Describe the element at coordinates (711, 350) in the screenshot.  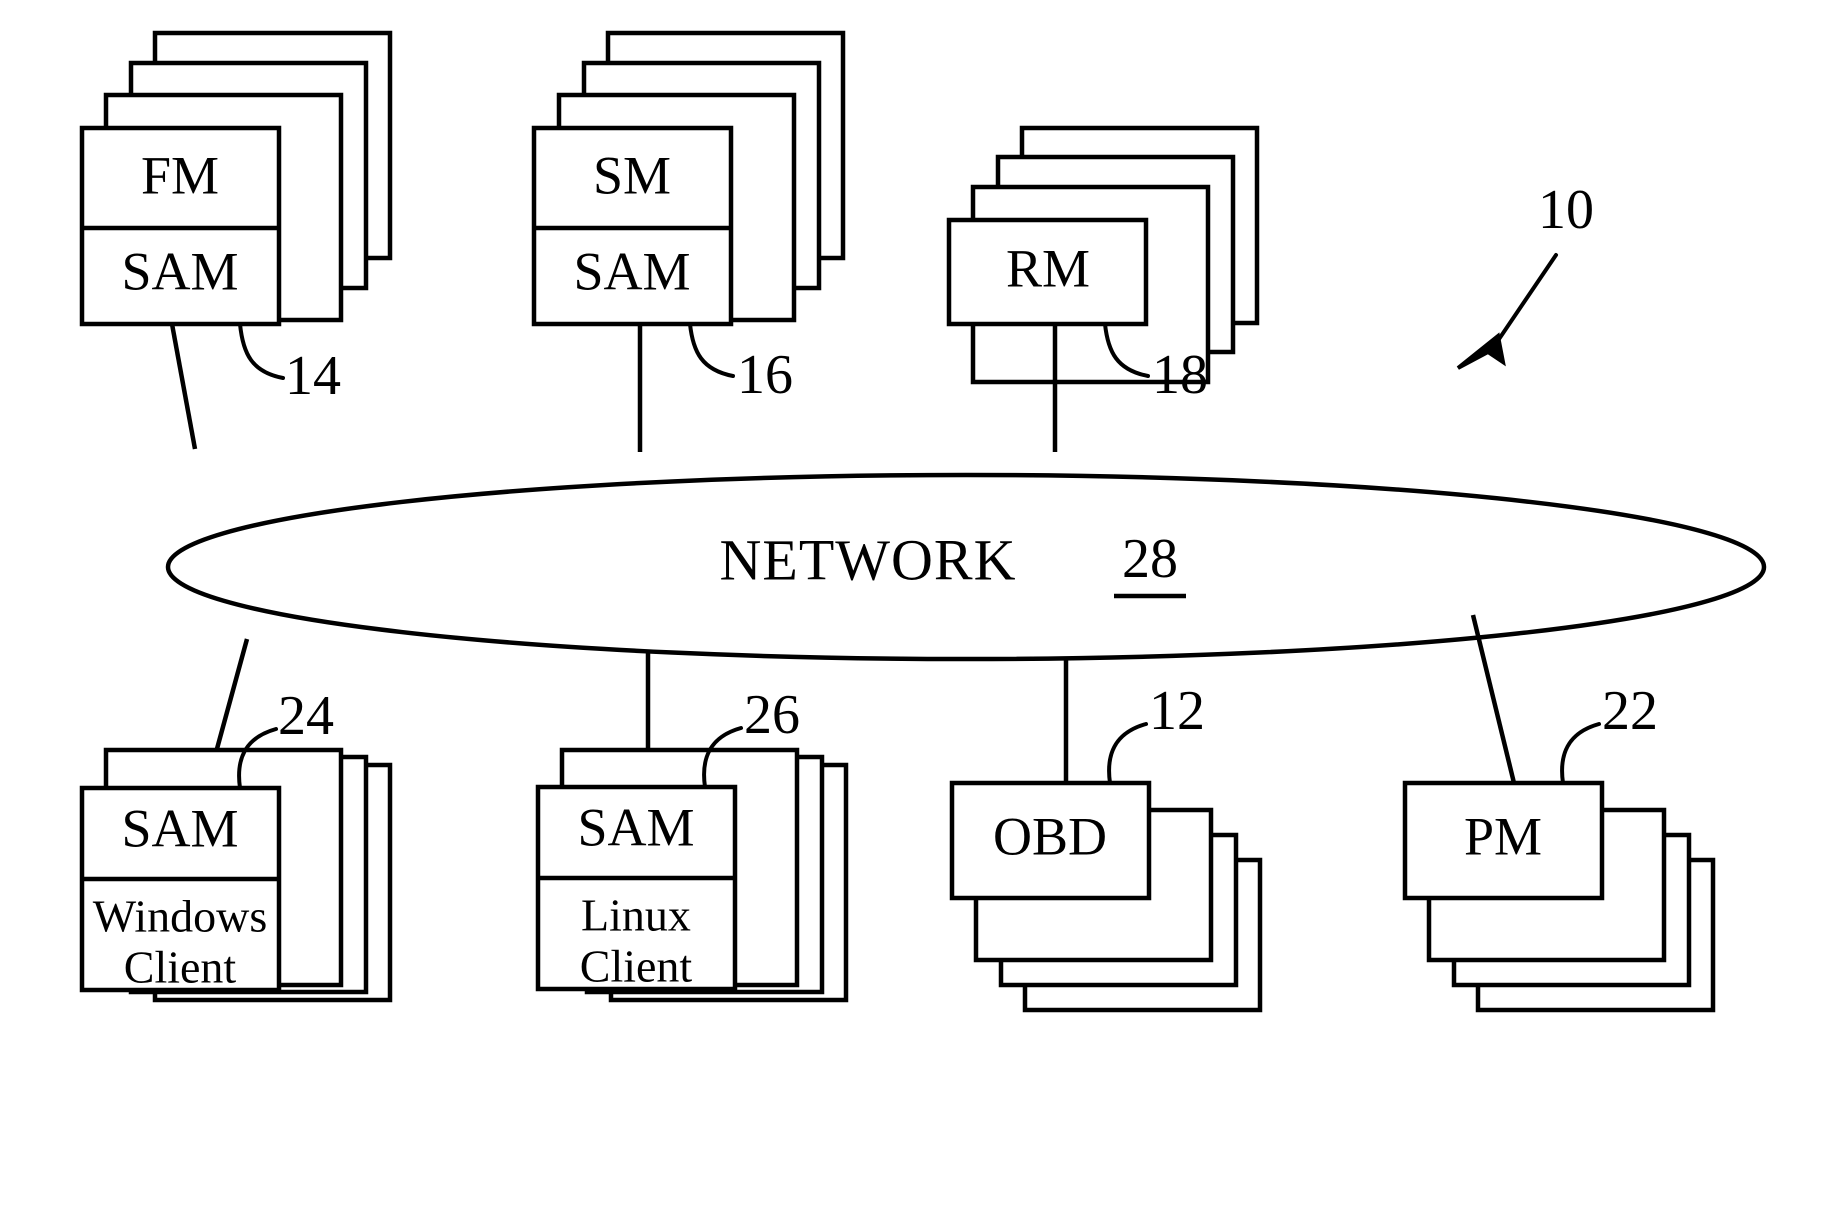
I see `sm-leader-line` at that location.